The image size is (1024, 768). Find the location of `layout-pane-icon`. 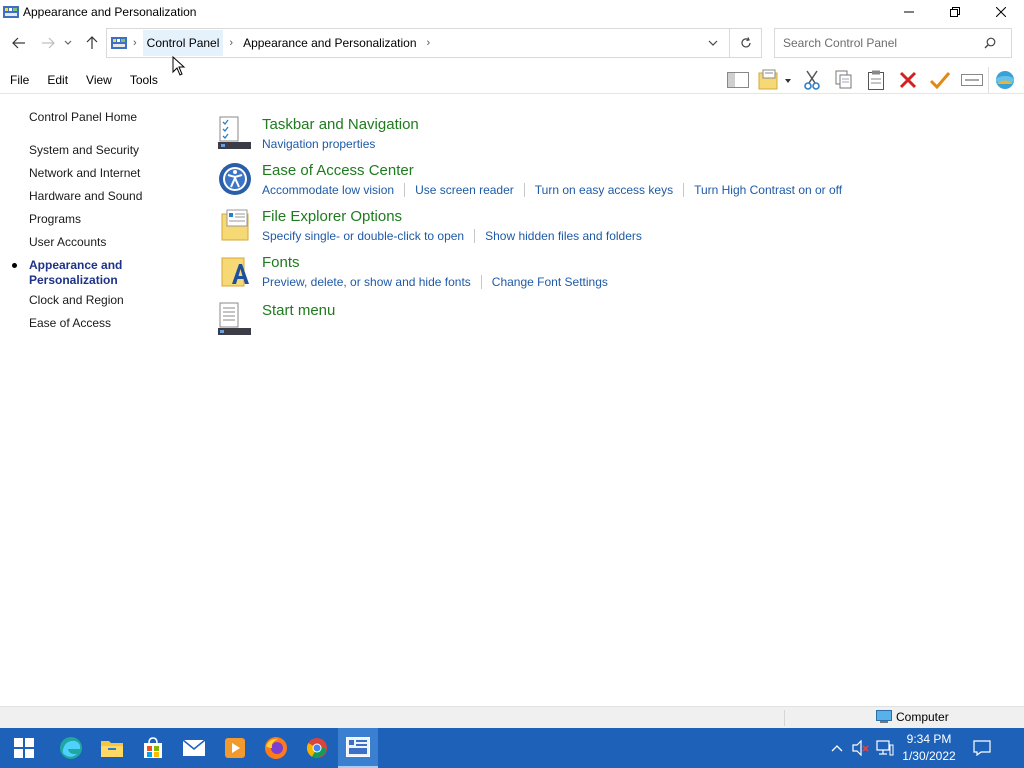

layout-pane-icon is located at coordinates (738, 80).